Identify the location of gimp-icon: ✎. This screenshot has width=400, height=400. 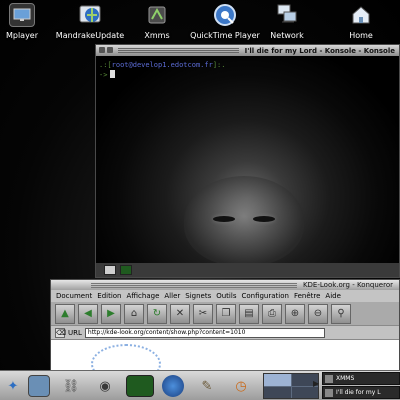
(207, 386).